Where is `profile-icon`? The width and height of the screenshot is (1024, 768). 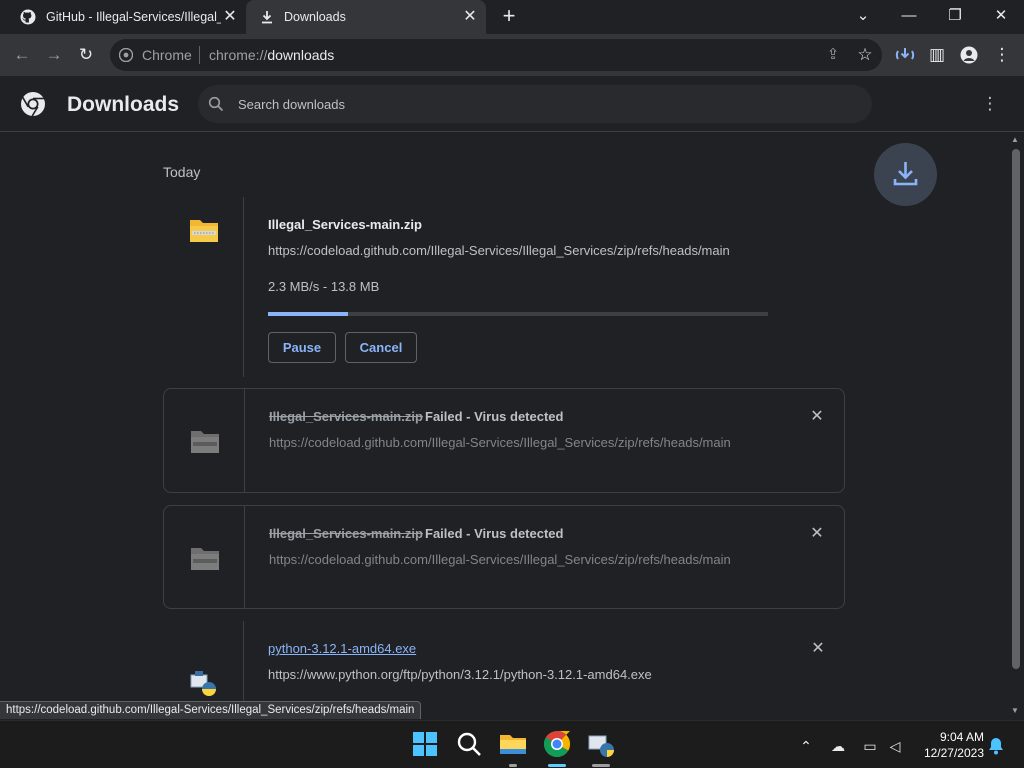
profile-icon is located at coordinates (969, 55).